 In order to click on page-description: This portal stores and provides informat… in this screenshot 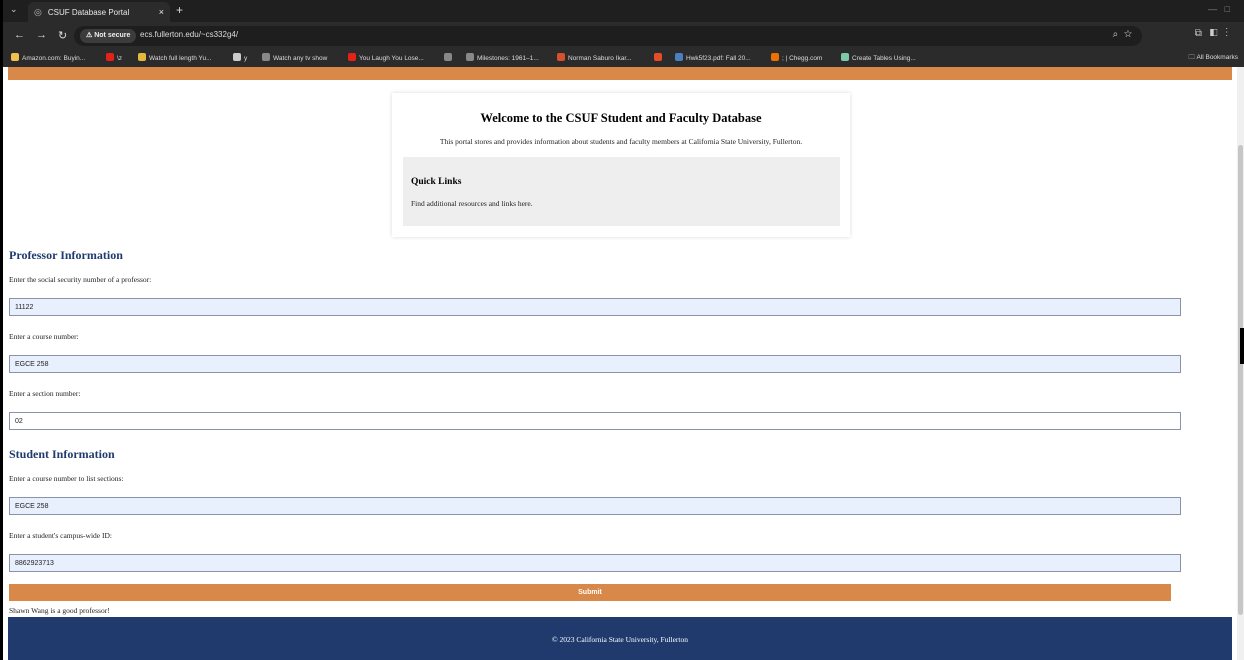, I will do `click(621, 141)`.